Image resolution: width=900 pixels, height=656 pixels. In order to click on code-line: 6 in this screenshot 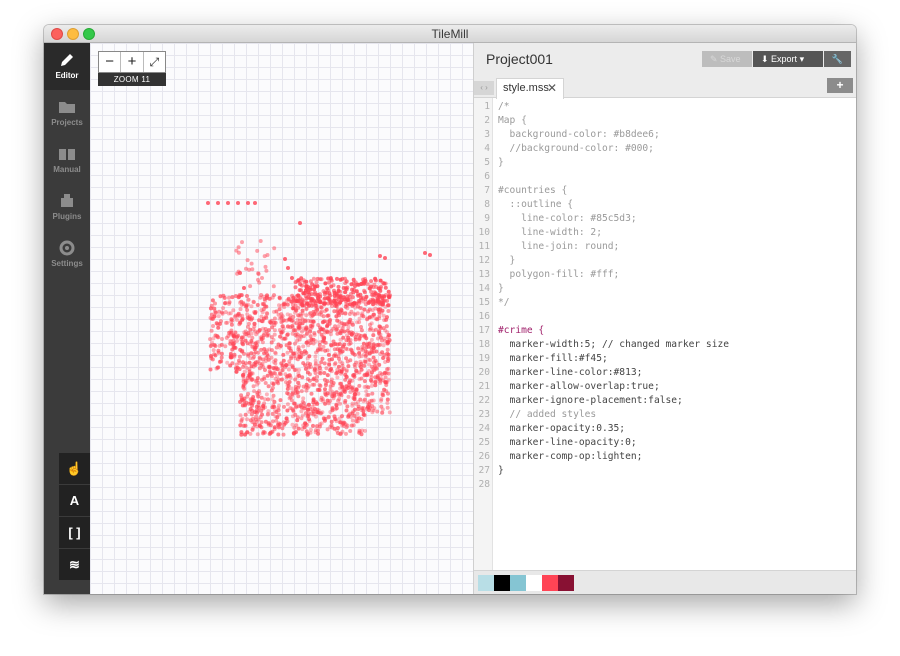, I will do `click(665, 177)`.